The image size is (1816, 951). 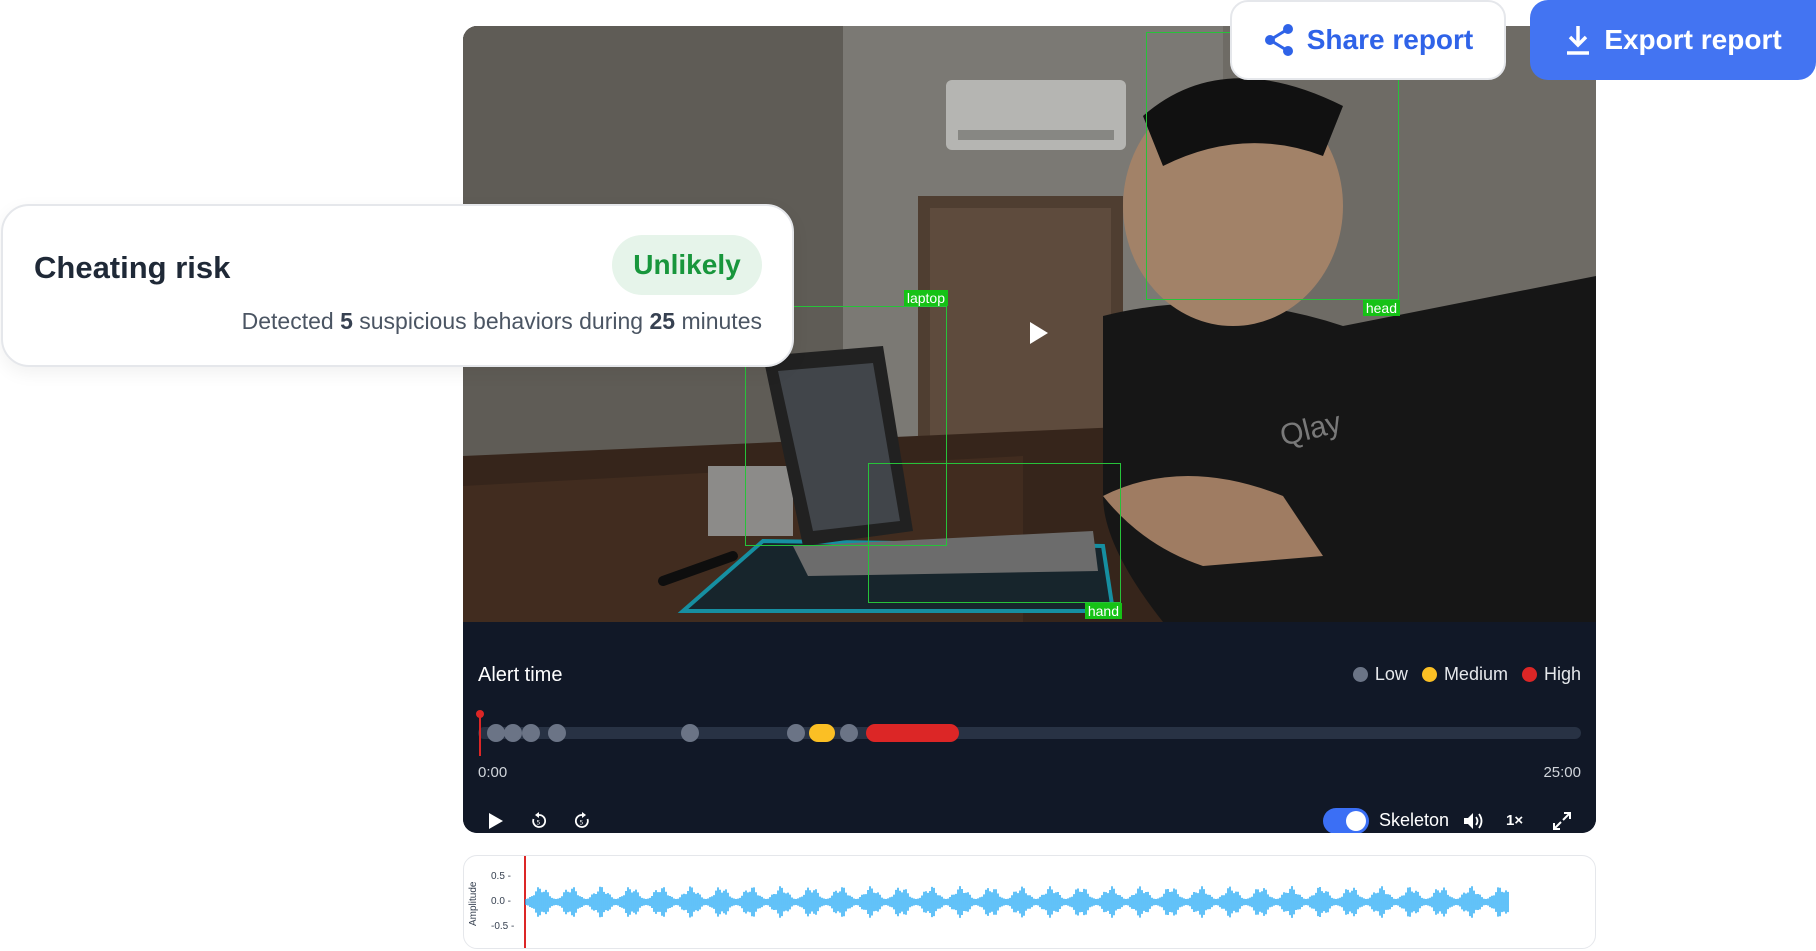 I want to click on detail-prefix: Detected, so click(x=287, y=321).